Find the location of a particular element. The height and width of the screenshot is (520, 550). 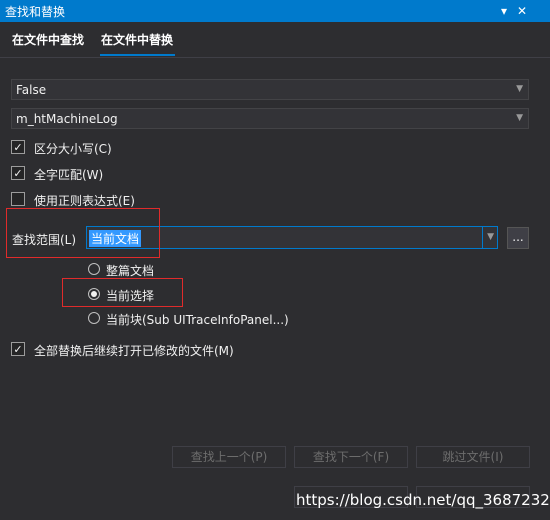

whole-word-label: 全字匹配(W) is located at coordinates (69, 175).